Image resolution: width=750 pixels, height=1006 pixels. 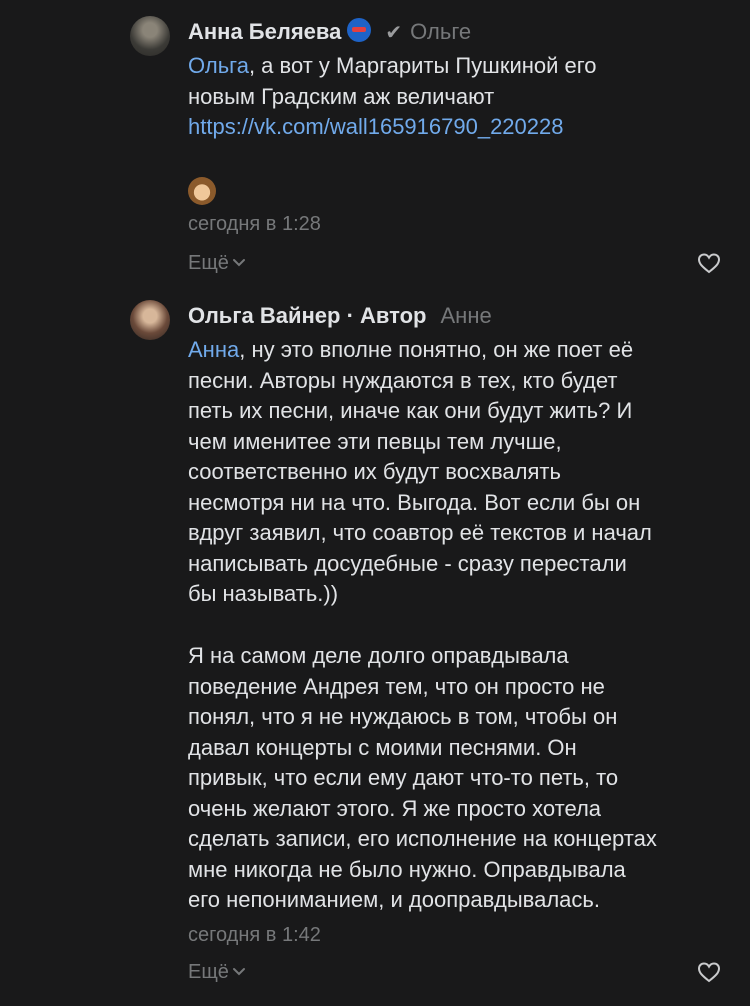 What do you see at coordinates (213, 349) in the screenshot?
I see `mention-link: Анна` at bounding box center [213, 349].